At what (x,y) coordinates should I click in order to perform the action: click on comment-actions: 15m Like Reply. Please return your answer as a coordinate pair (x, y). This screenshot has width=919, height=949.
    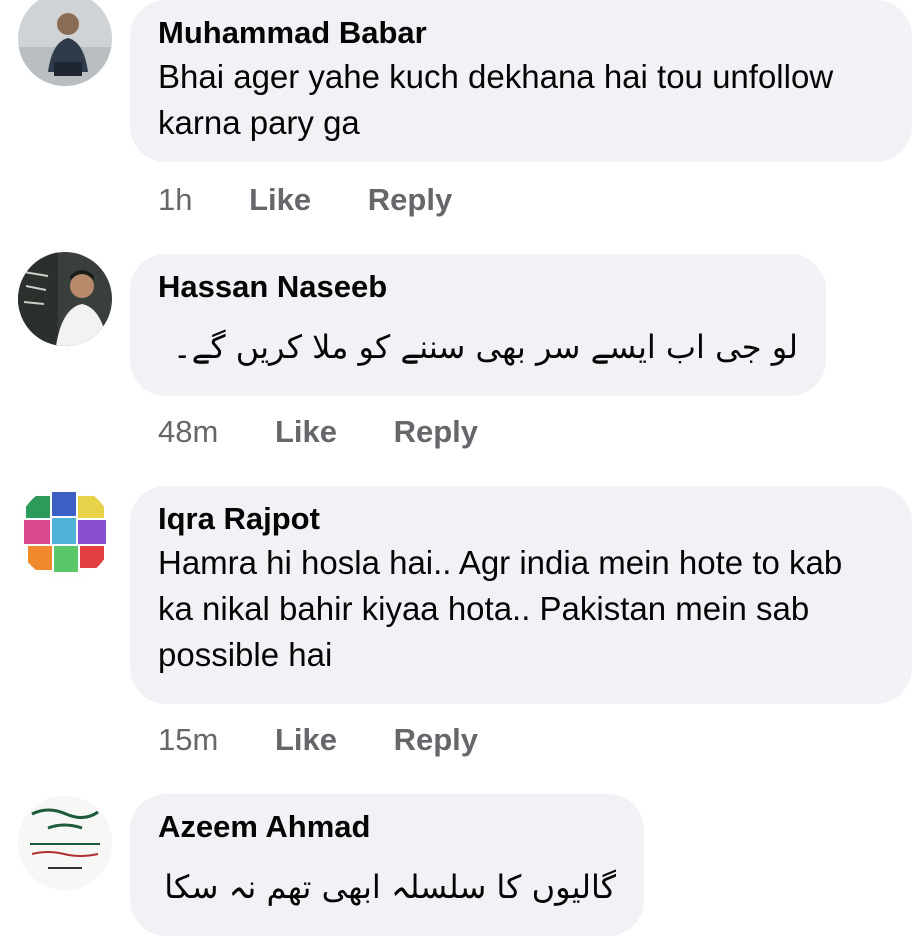
    Looking at the image, I should click on (318, 740).